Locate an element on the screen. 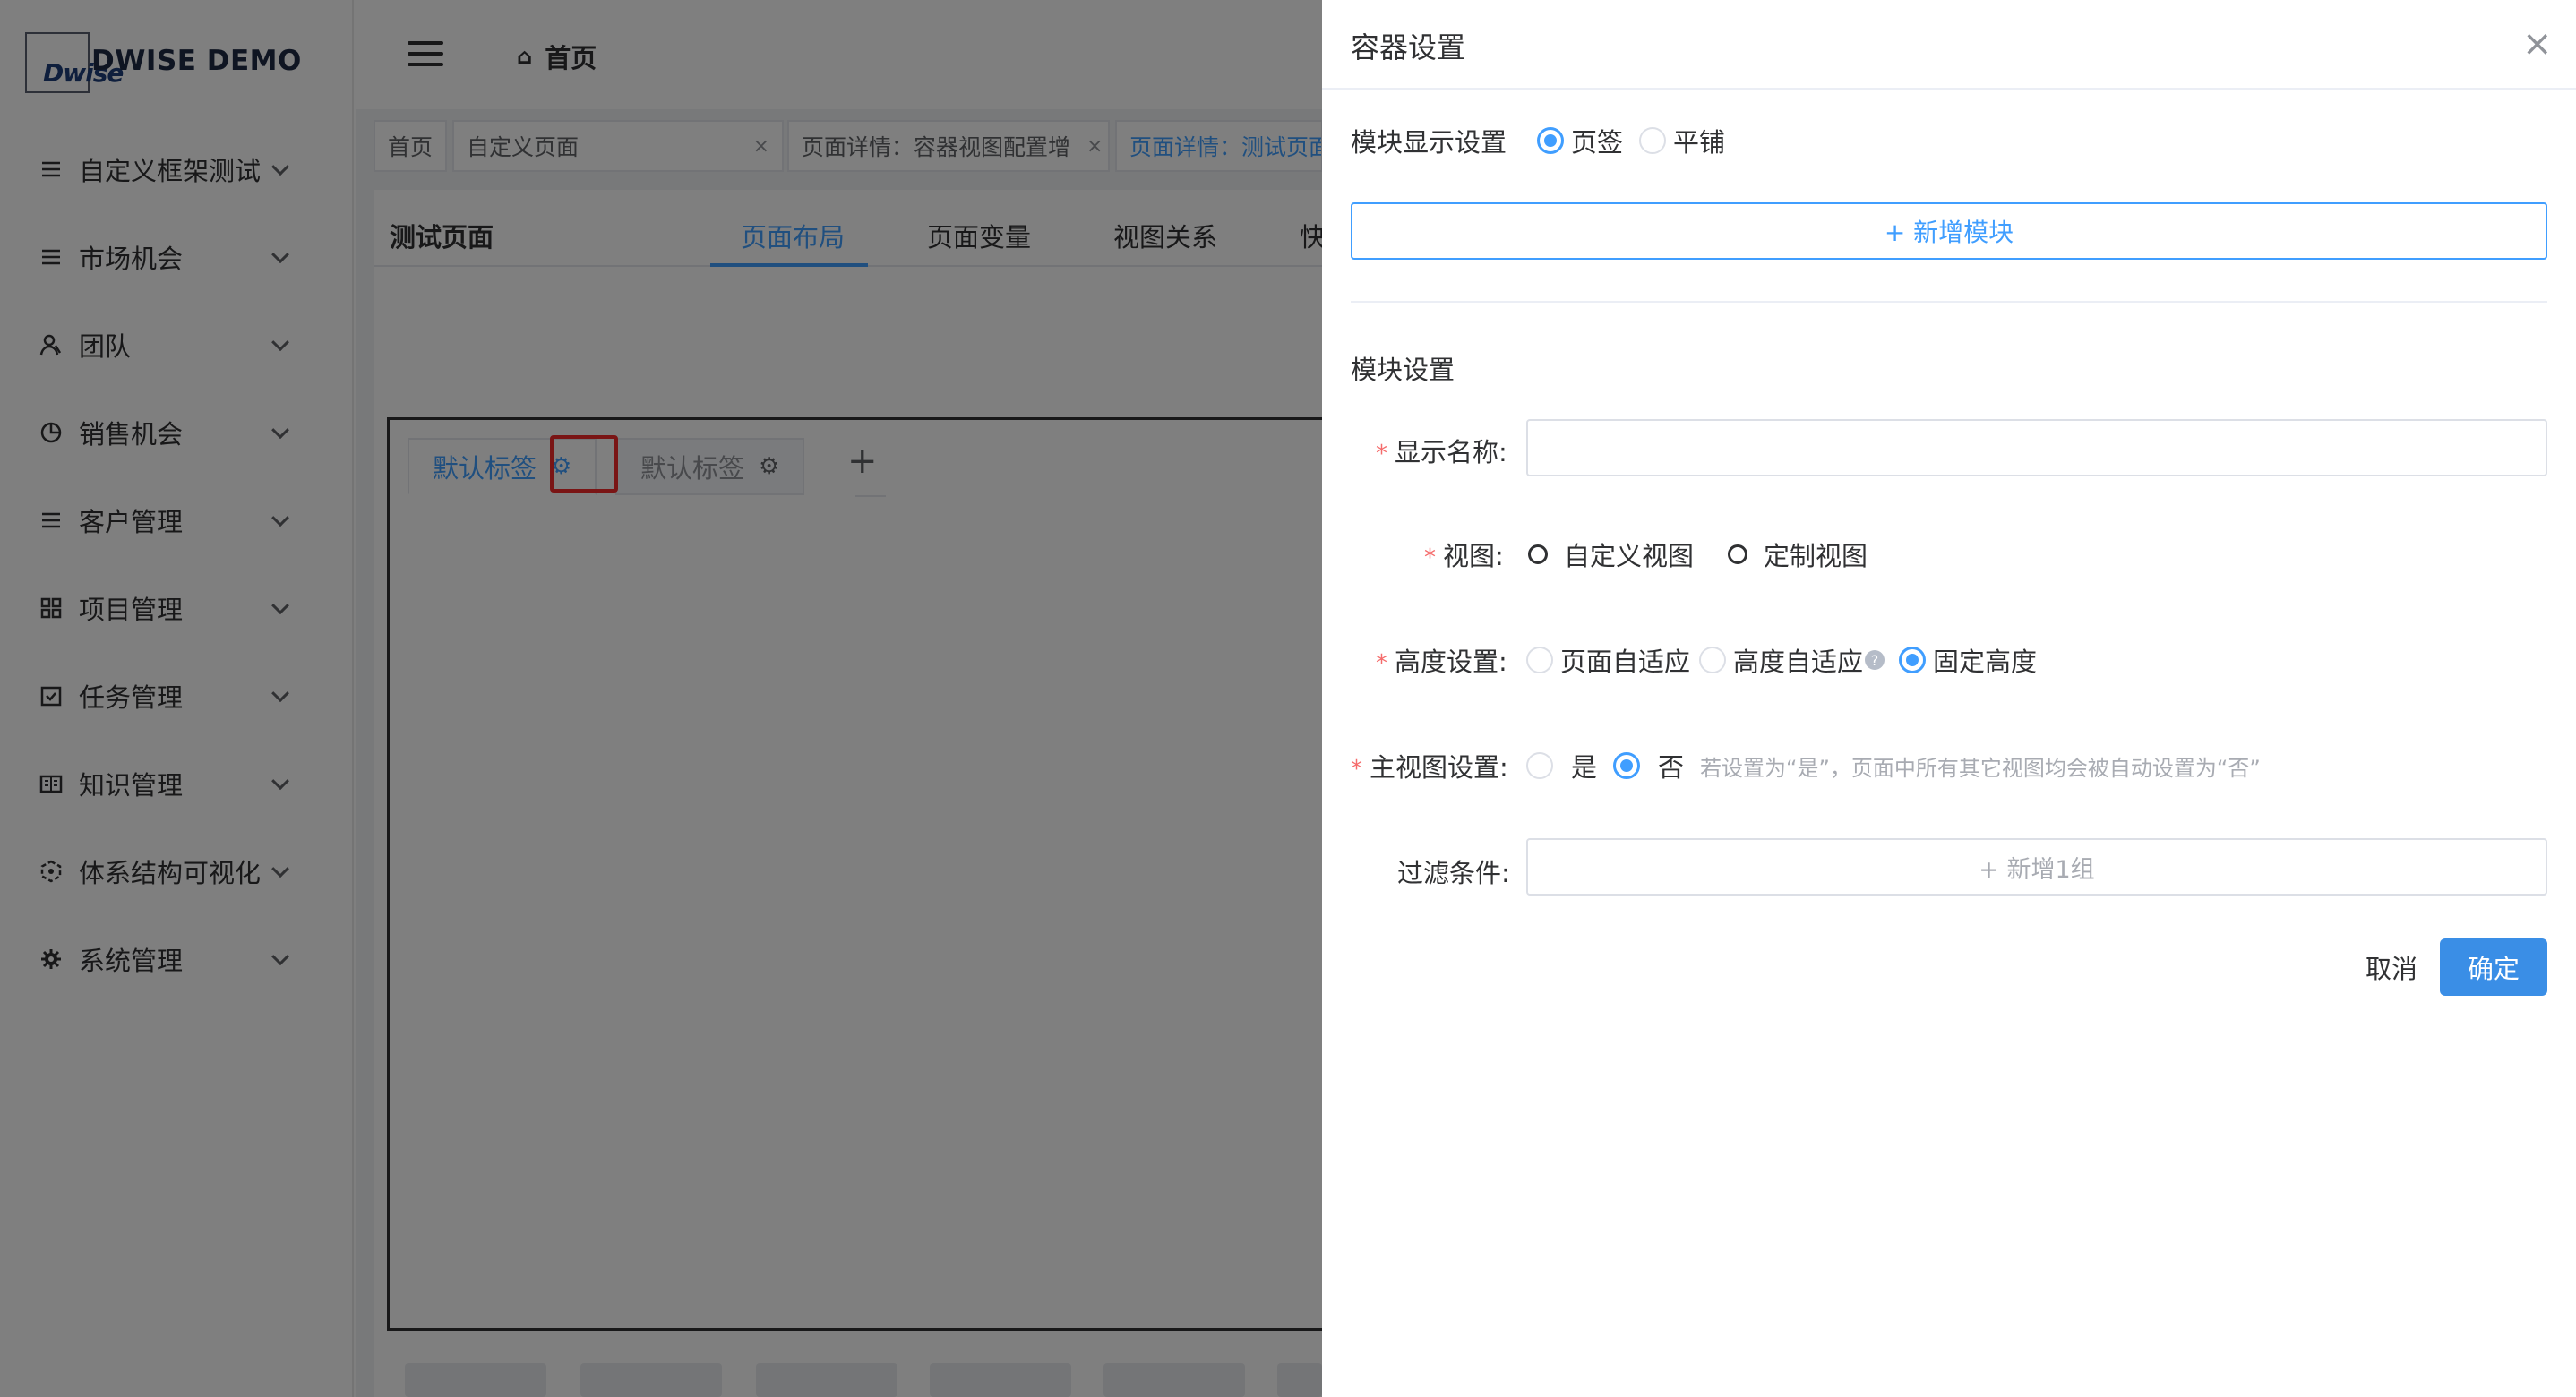 Image resolution: width=2576 pixels, height=1397 pixels. label-text: 显示名称: is located at coordinates (1451, 452).